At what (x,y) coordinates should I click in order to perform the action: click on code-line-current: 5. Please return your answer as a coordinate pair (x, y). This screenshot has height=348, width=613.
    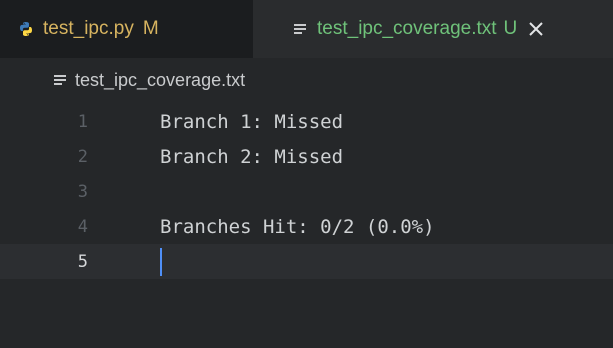
    Looking at the image, I should click on (306, 261).